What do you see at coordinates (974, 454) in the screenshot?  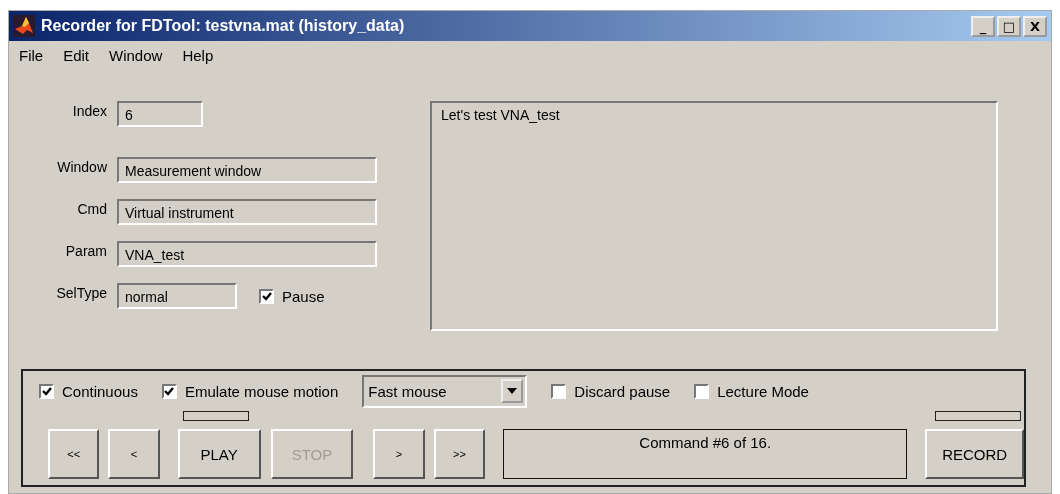 I see `record-button: RECORD` at bounding box center [974, 454].